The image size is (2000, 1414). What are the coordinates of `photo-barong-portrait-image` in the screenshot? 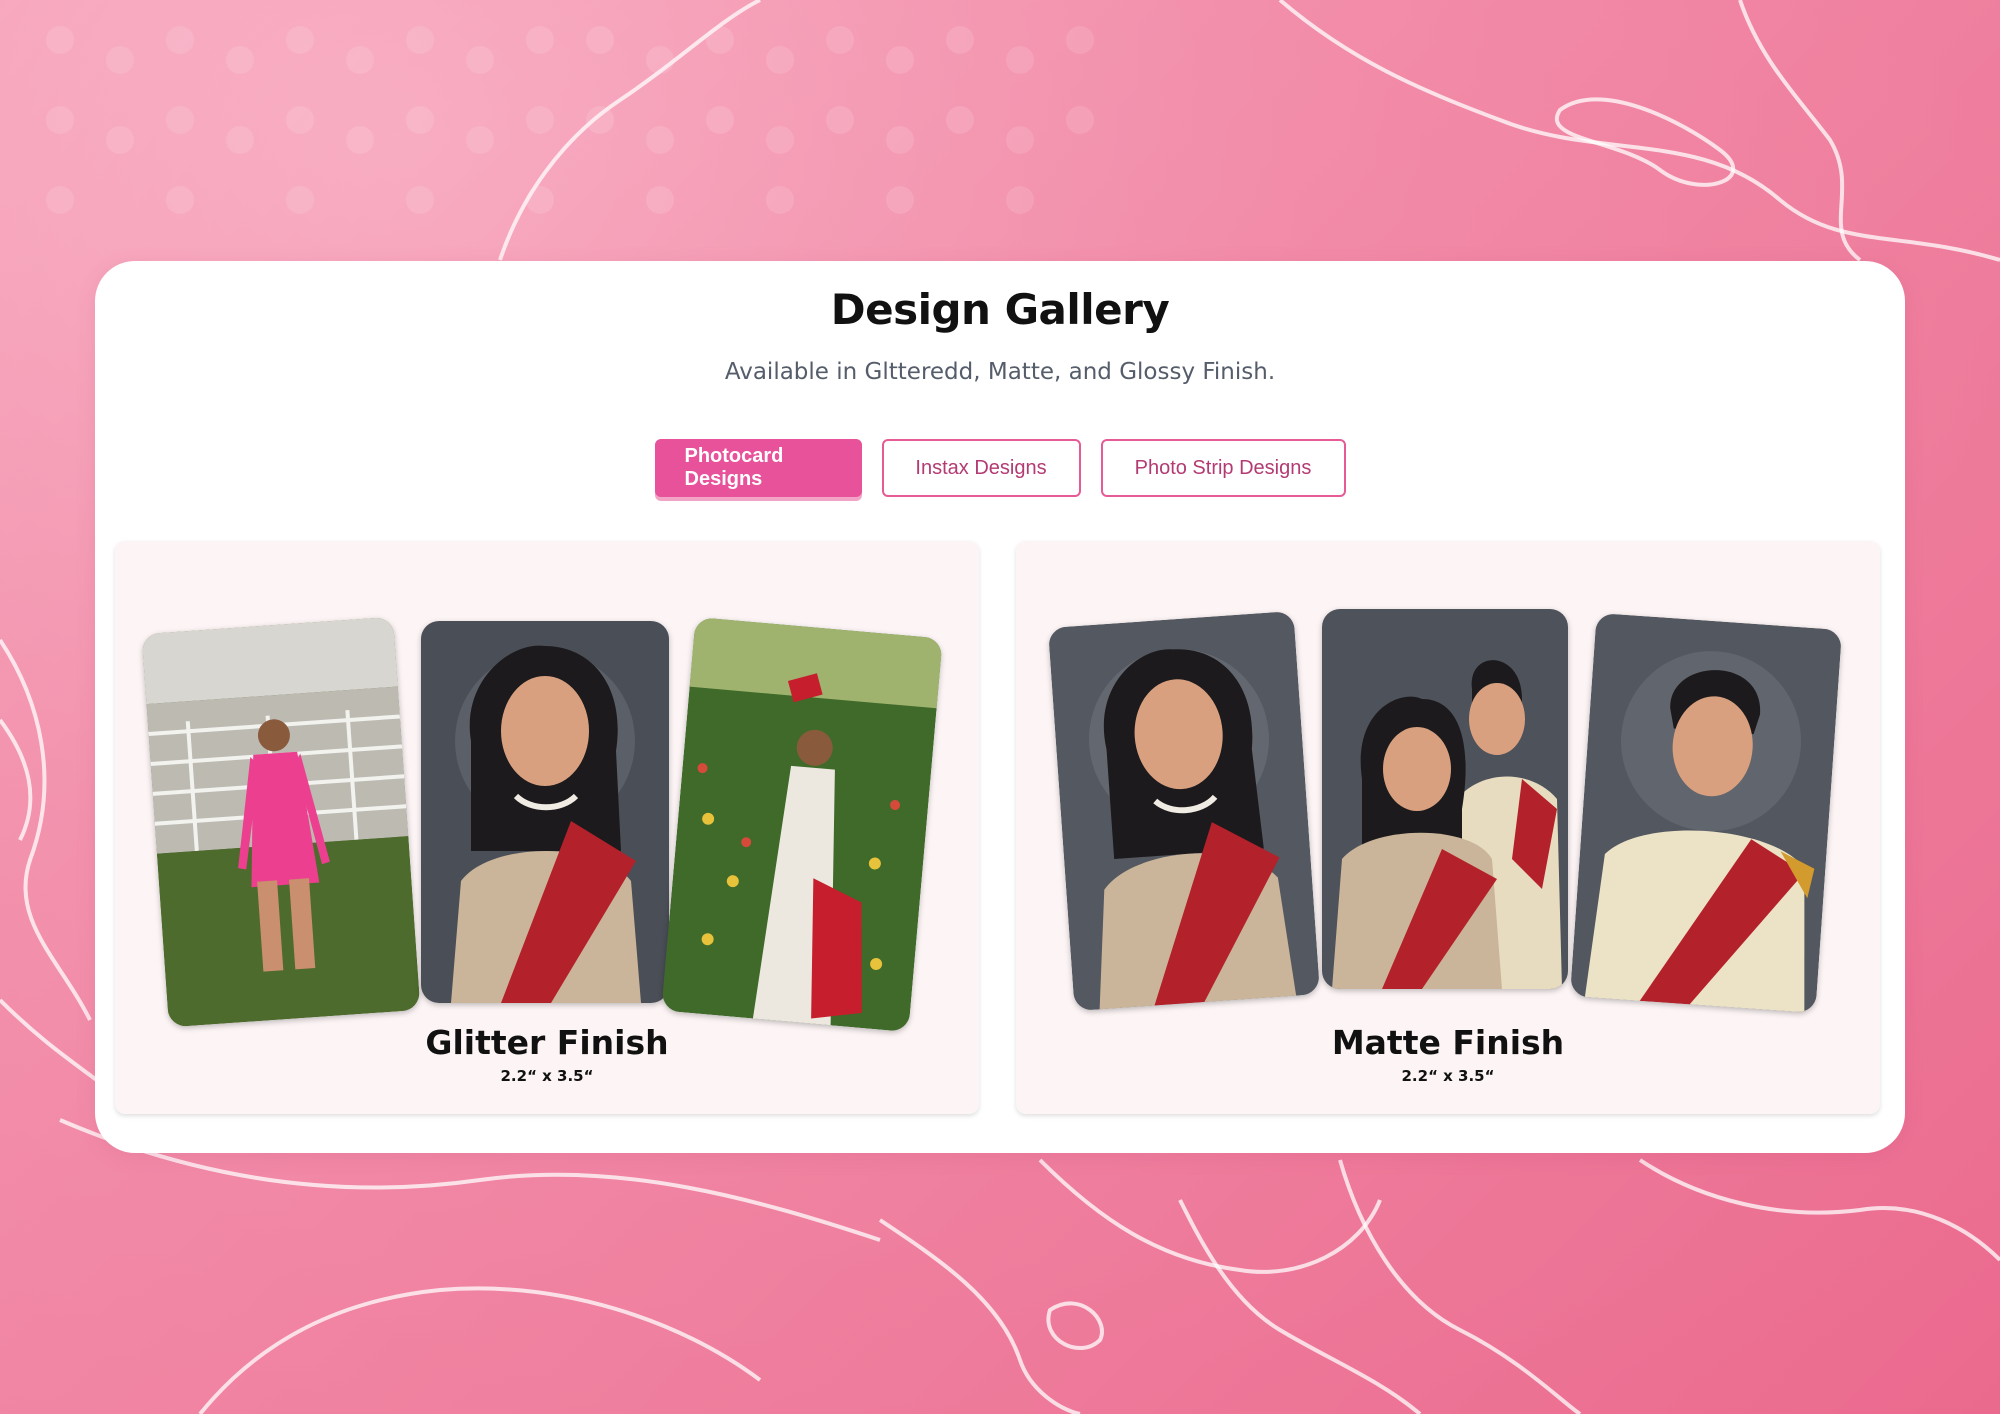 It's located at (1706, 813).